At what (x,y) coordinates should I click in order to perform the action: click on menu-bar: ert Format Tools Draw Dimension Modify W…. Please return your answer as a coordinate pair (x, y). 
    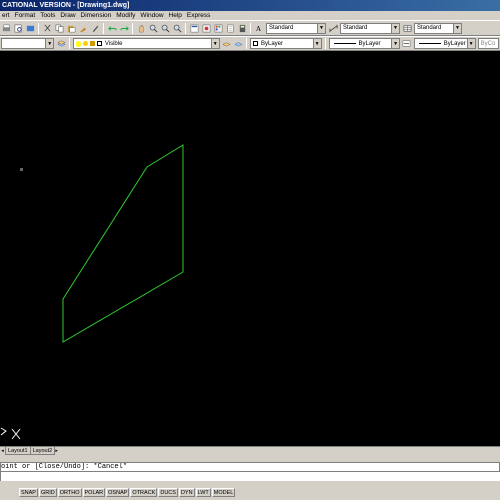
    Looking at the image, I should click on (250, 15).